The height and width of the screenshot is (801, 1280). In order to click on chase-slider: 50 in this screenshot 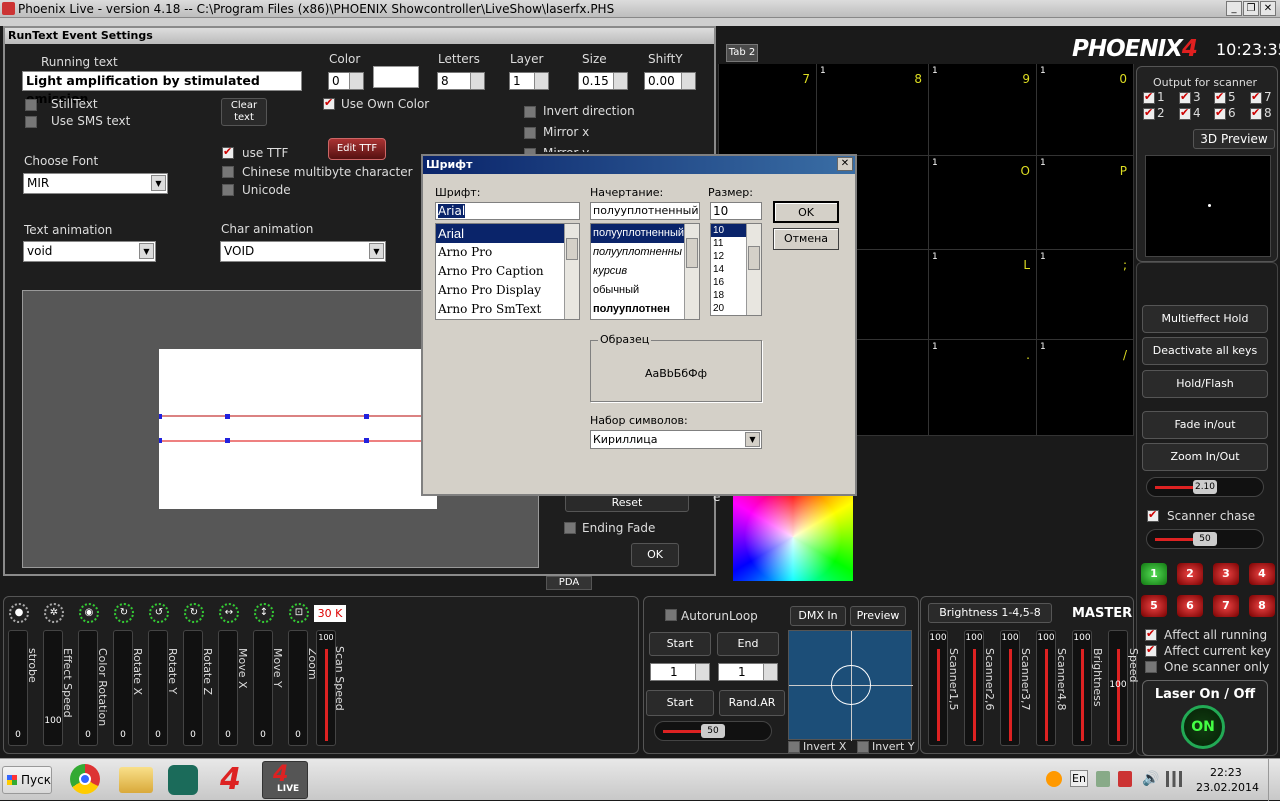, I will do `click(1205, 539)`.